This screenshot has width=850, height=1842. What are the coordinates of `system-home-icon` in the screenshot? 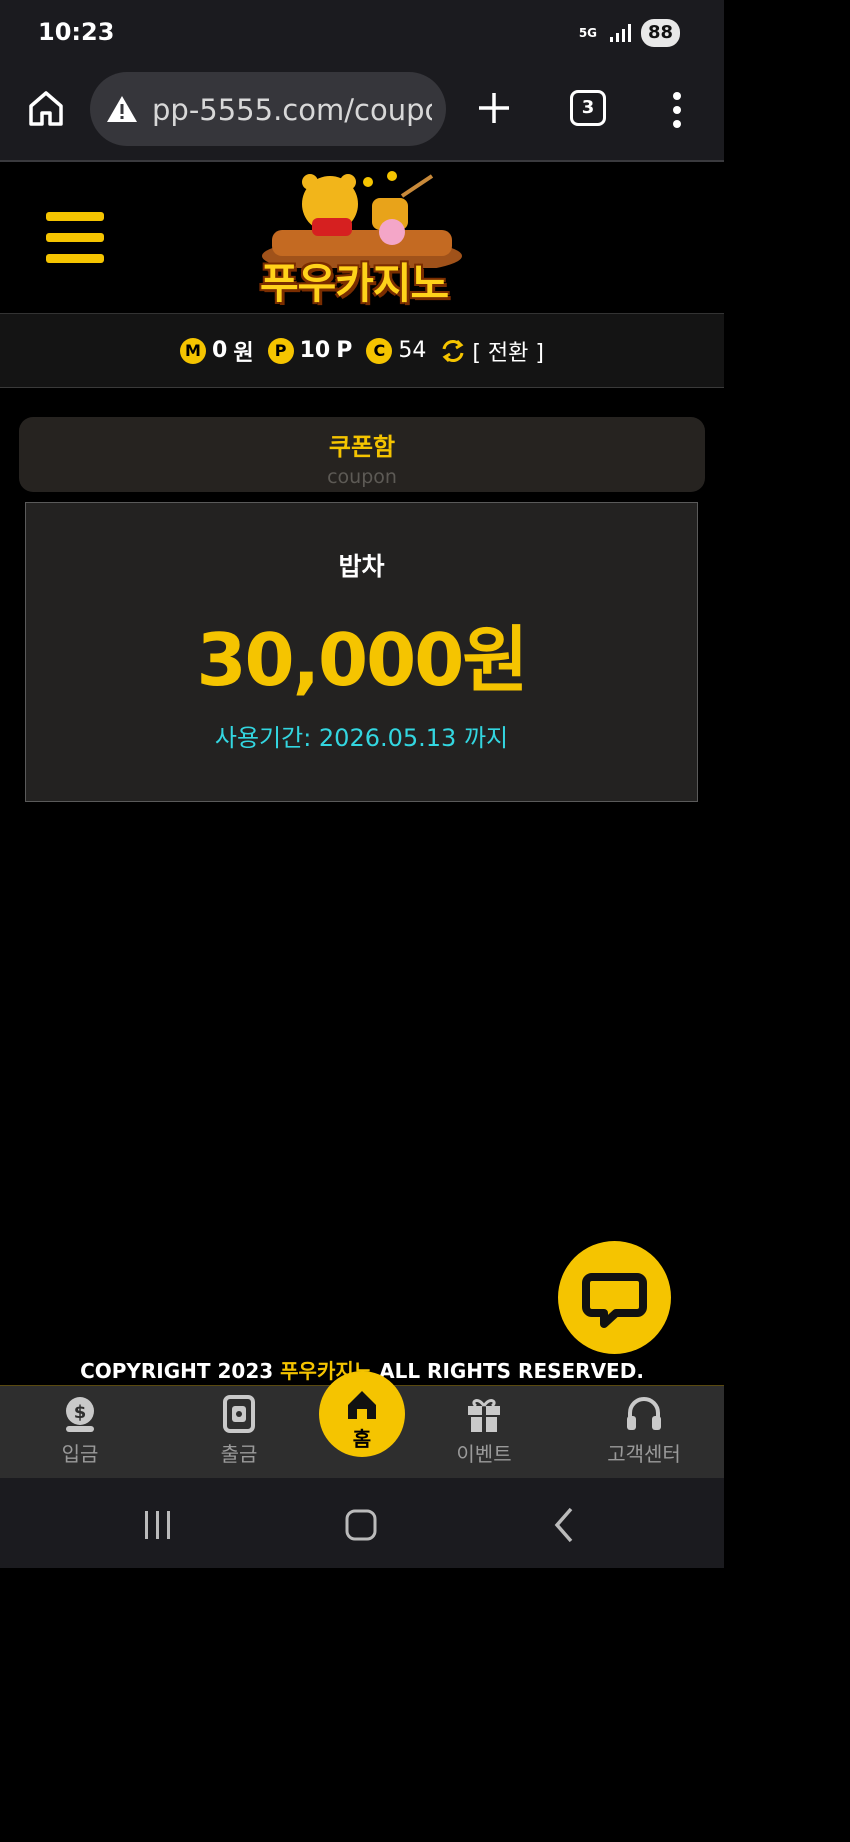 It's located at (361, 1525).